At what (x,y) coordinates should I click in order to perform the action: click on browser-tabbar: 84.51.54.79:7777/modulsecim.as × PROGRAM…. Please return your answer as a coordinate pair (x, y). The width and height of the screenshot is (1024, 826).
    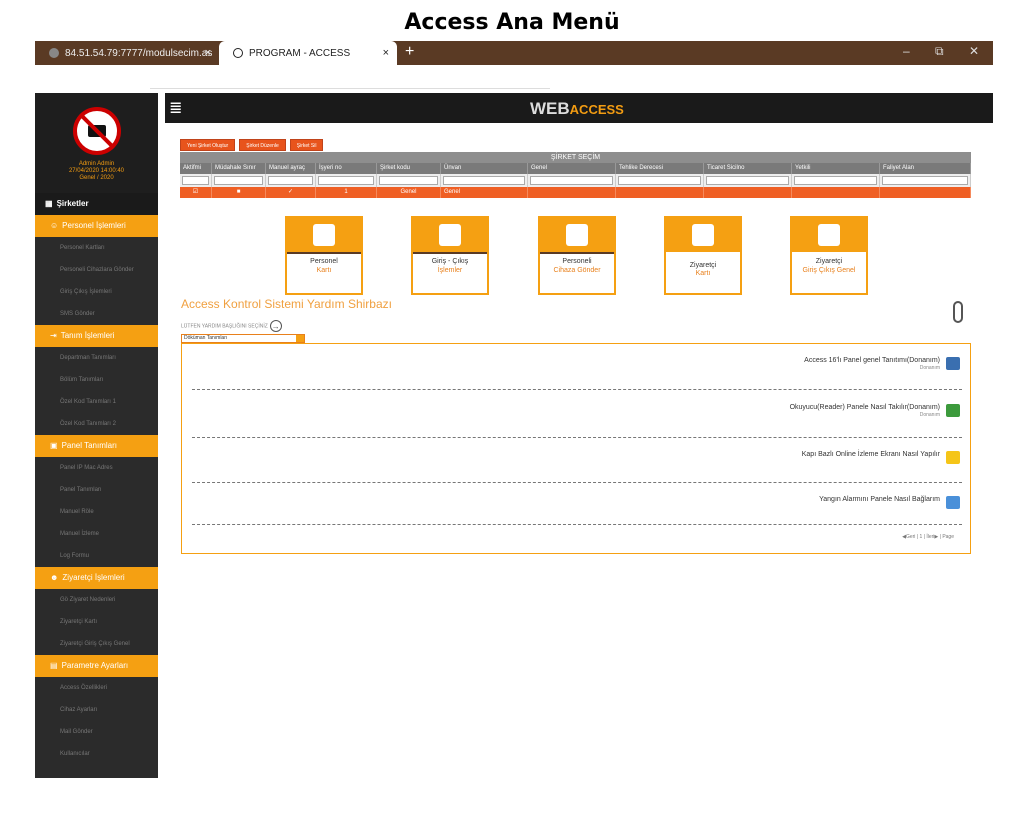
    Looking at the image, I should click on (514, 53).